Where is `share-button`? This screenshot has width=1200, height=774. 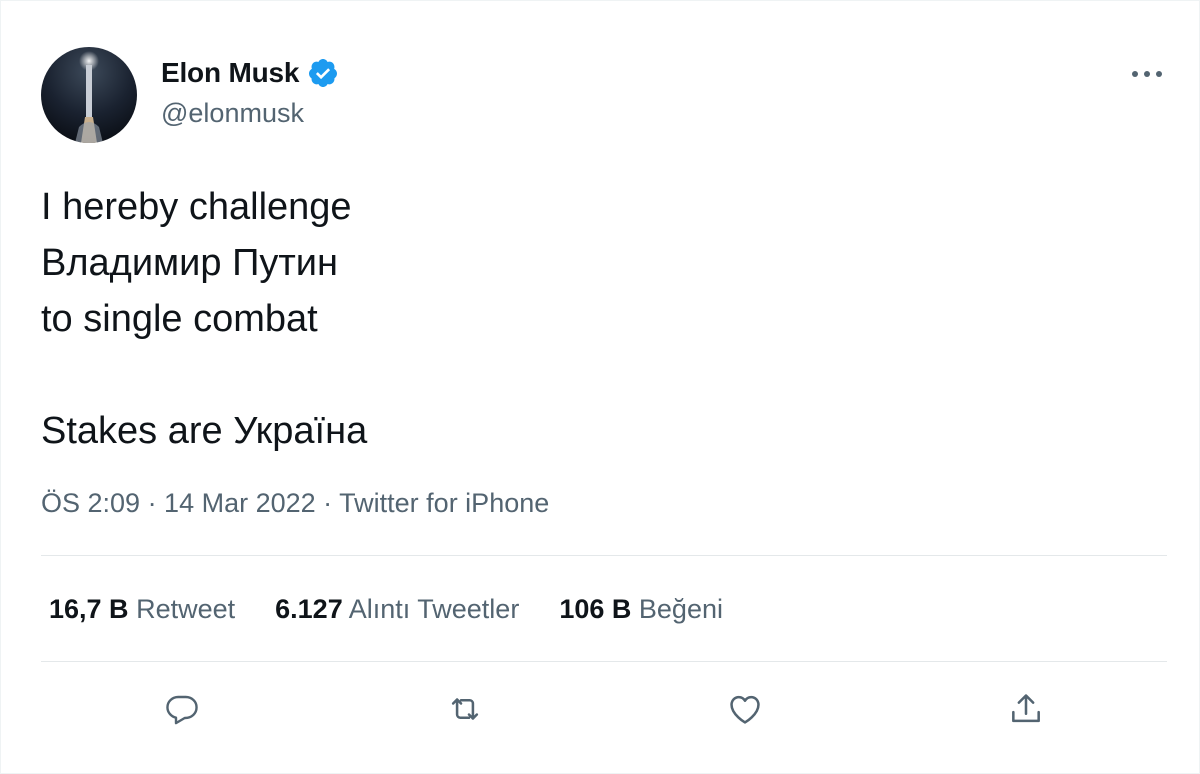
share-button is located at coordinates (1026, 711).